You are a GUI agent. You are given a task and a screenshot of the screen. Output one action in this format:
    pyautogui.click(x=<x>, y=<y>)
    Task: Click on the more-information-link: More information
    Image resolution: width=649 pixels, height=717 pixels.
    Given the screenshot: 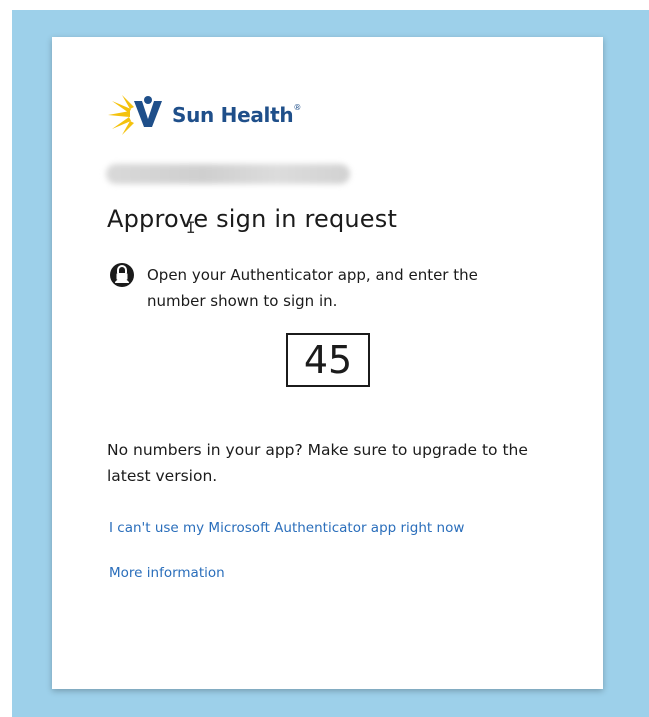 What is the action you would take?
    pyautogui.click(x=167, y=573)
    